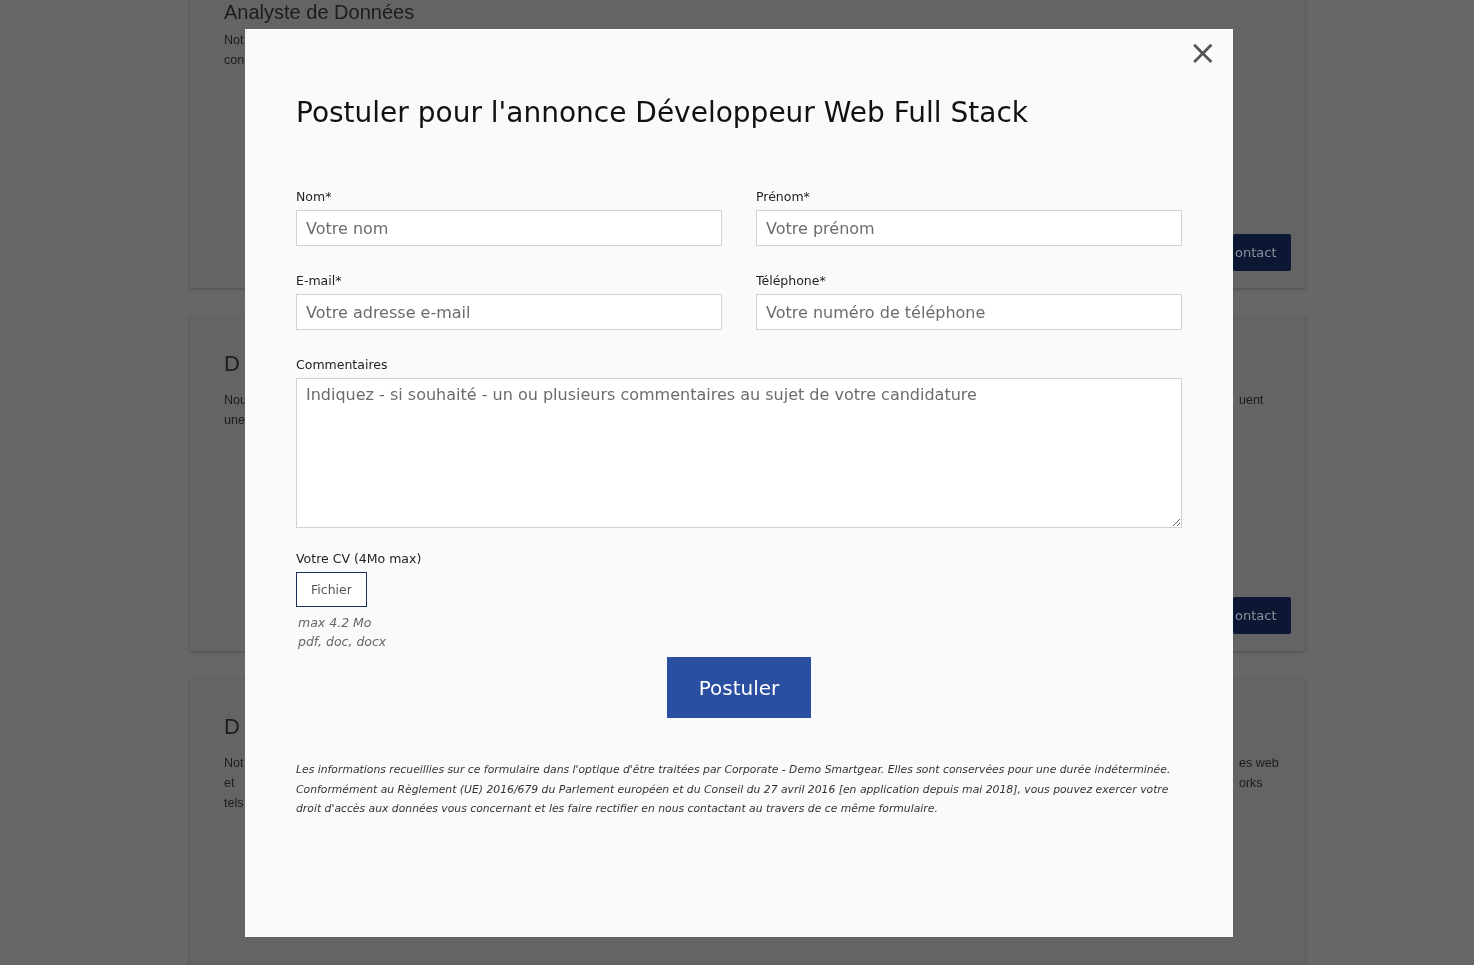  Describe the element at coordinates (1251, 400) in the screenshot. I see `card-text: uent` at that location.